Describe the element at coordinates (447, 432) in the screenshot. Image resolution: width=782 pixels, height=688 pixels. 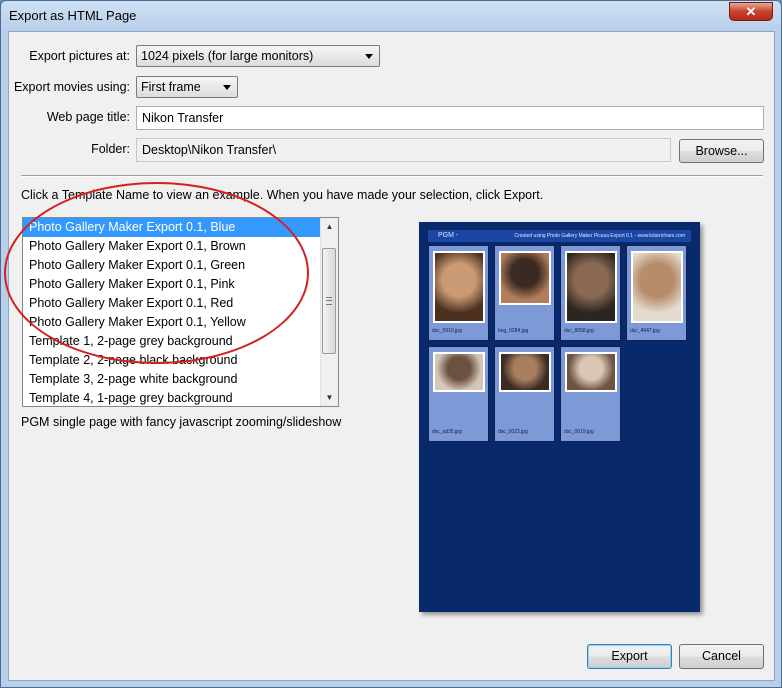
I see `thumbnail-caption: dsc_ad35.jpg` at that location.